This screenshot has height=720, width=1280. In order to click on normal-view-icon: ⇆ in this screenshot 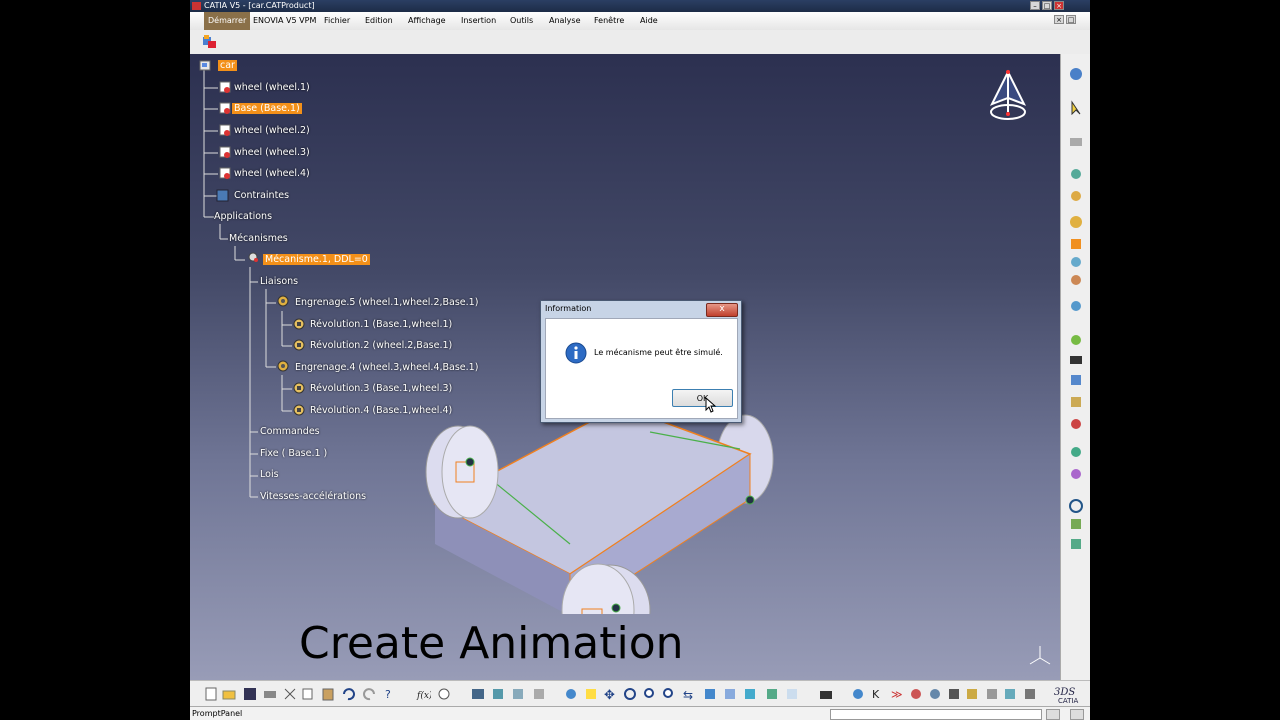, I will do `click(688, 693)`.